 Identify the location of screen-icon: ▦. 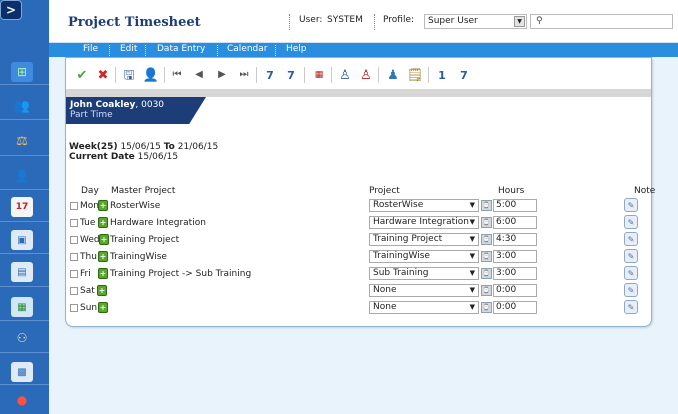
(22, 307).